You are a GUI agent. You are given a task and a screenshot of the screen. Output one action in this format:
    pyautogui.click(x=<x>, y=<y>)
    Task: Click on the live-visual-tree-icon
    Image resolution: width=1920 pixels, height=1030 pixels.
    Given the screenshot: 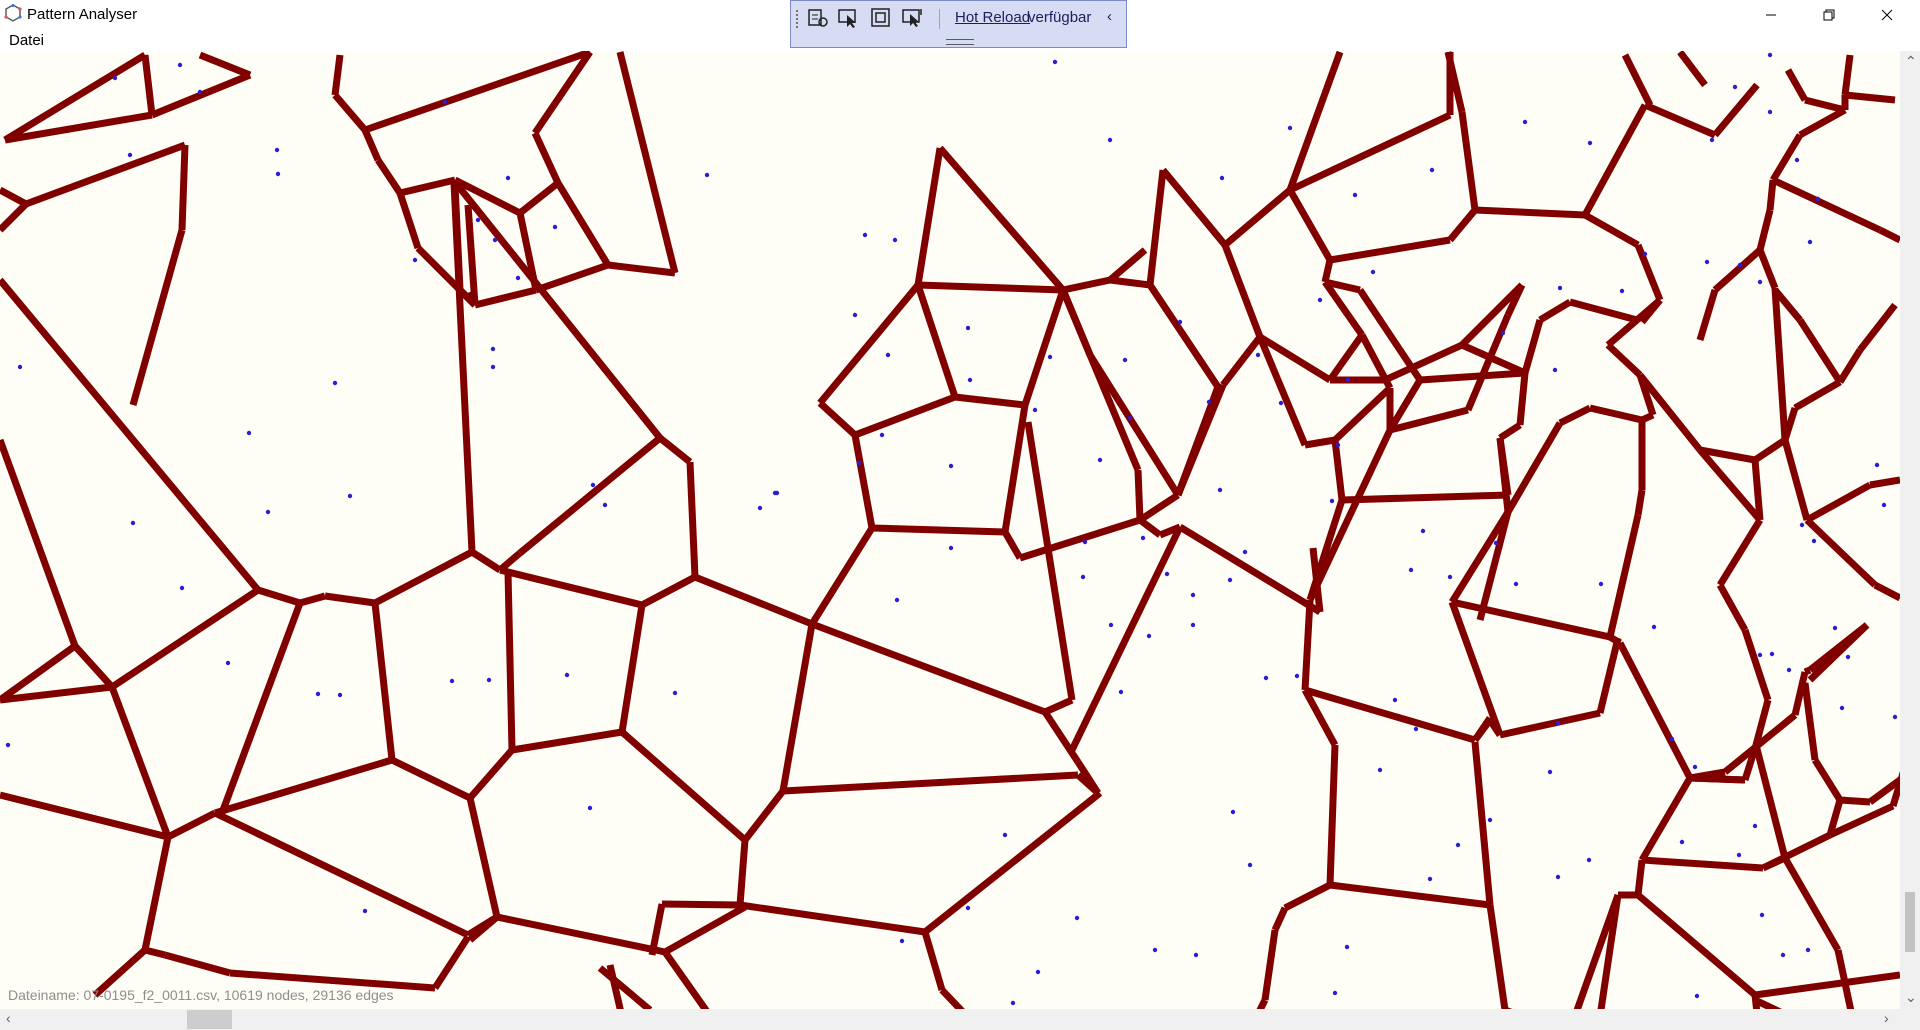 What is the action you would take?
    pyautogui.click(x=818, y=18)
    